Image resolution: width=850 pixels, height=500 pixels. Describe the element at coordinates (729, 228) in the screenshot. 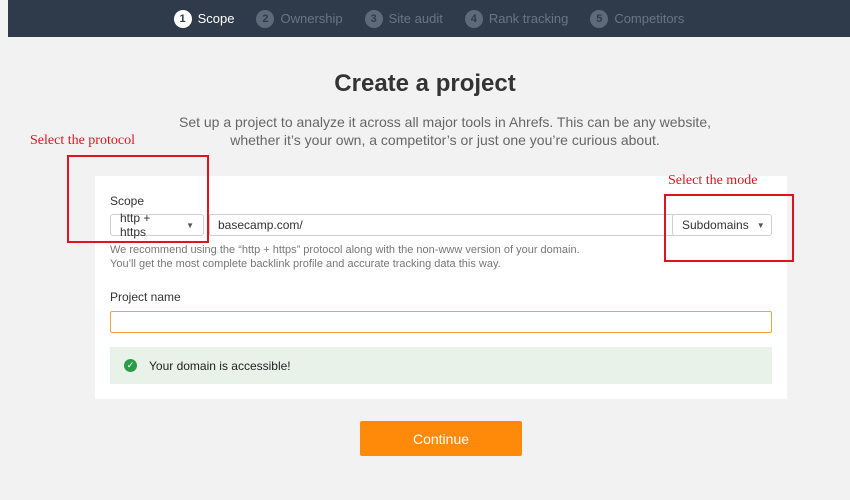

I see `annotation-mode-box` at that location.